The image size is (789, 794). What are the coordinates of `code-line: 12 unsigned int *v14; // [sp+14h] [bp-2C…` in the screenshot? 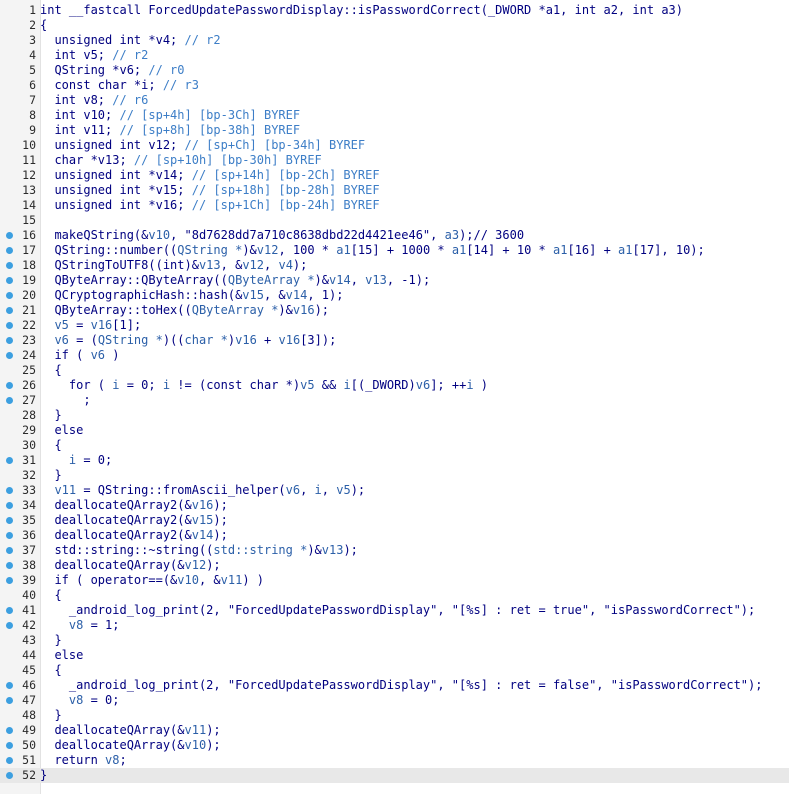 It's located at (394, 175).